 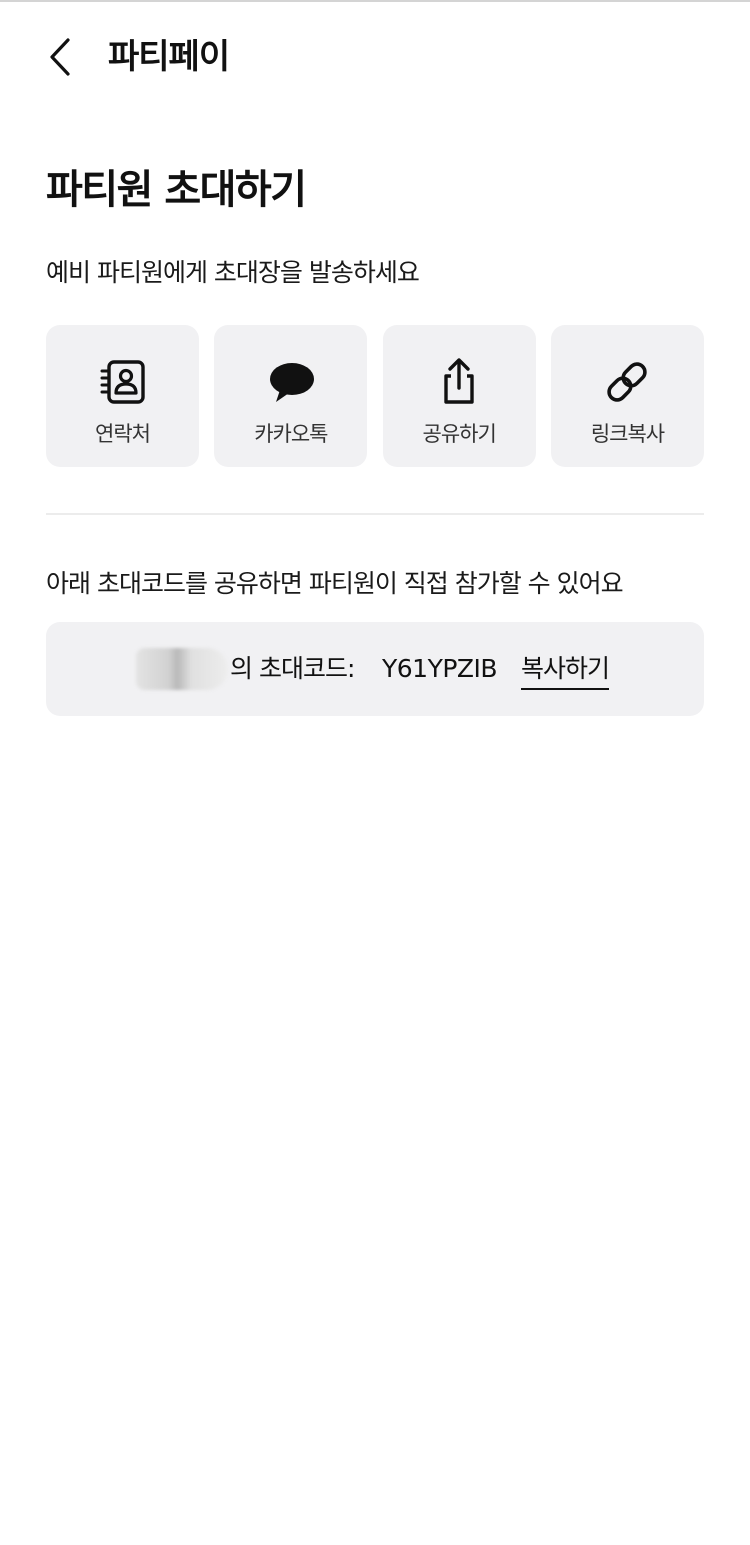 What do you see at coordinates (440, 668) in the screenshot?
I see `invite-code-value: Y61YPZIB` at bounding box center [440, 668].